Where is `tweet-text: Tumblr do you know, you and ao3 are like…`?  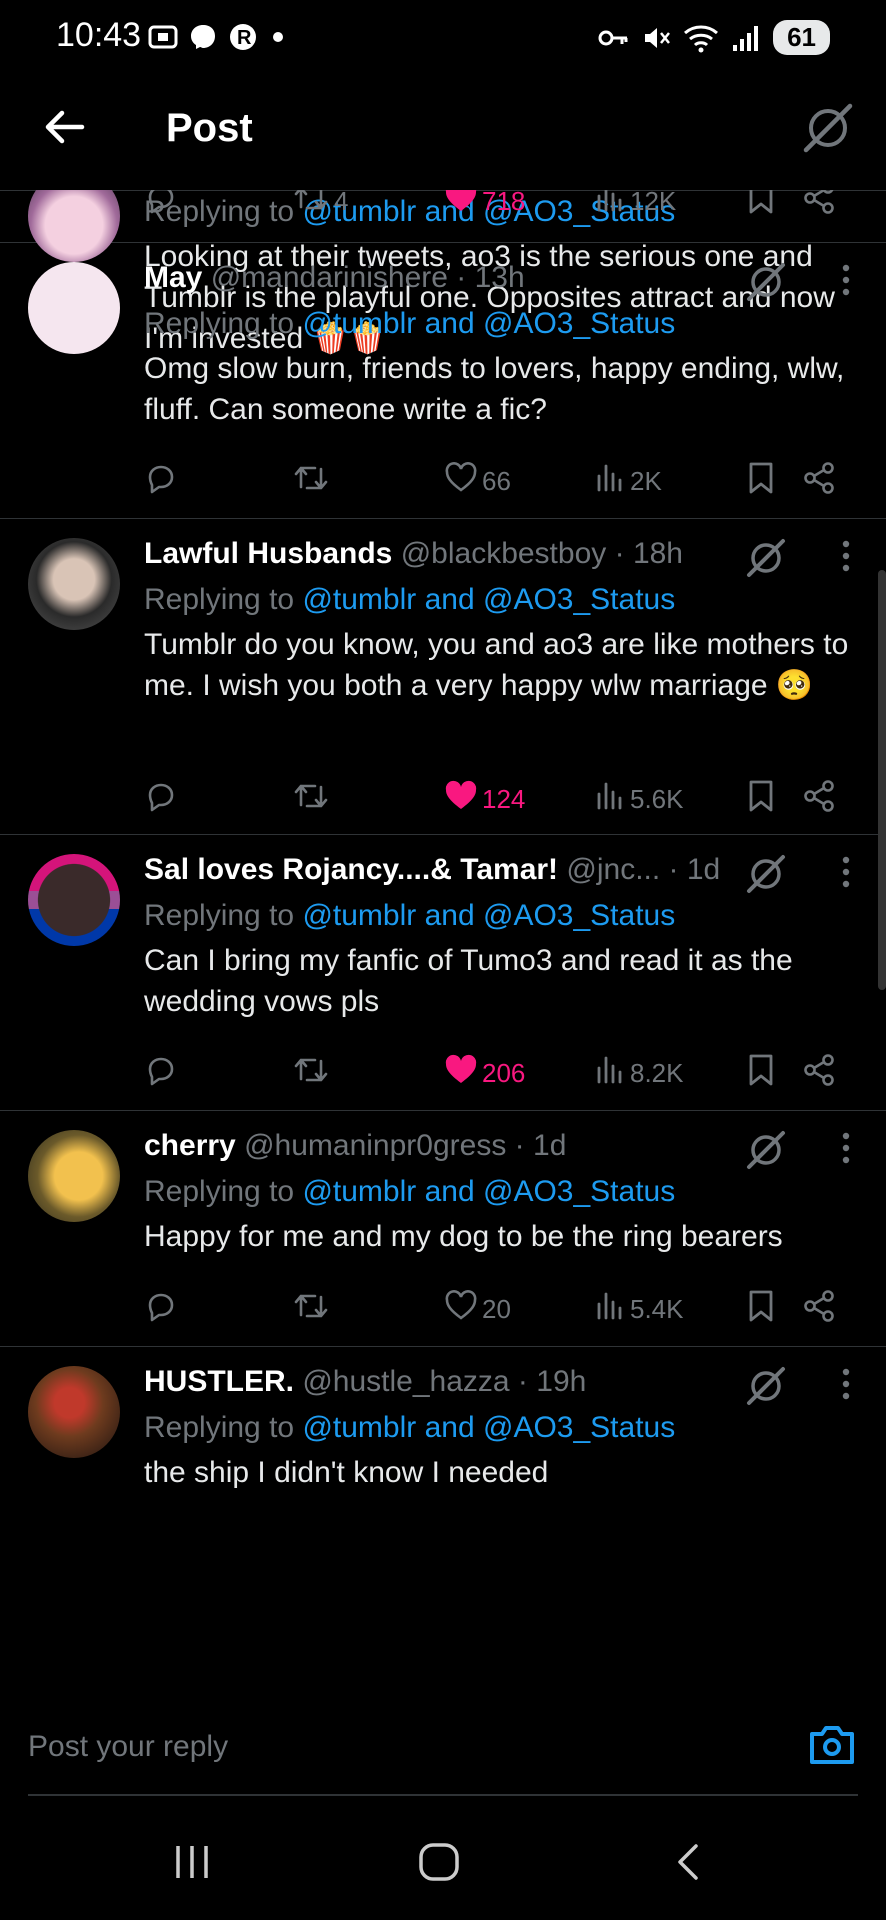 tweet-text: Tumblr do you know, you and ao3 are like… is located at coordinates (496, 665).